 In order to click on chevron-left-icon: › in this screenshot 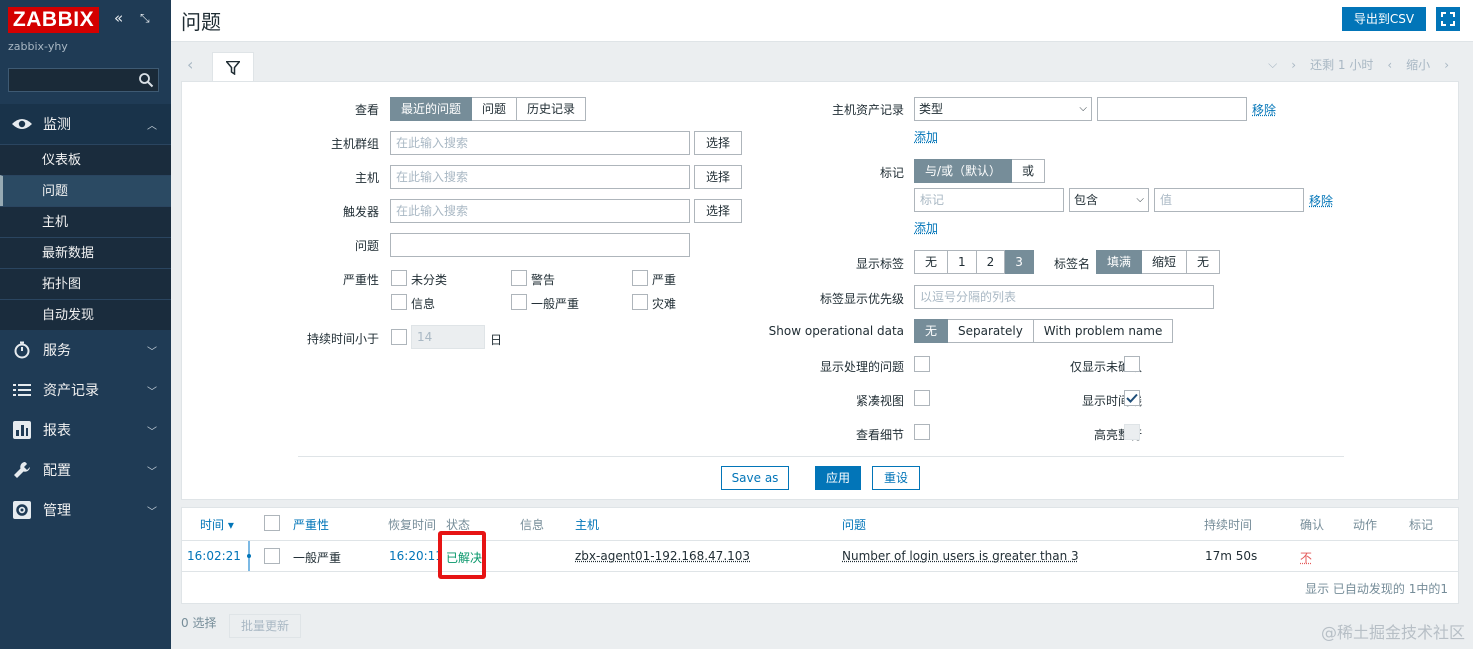, I will do `click(1293, 65)`.